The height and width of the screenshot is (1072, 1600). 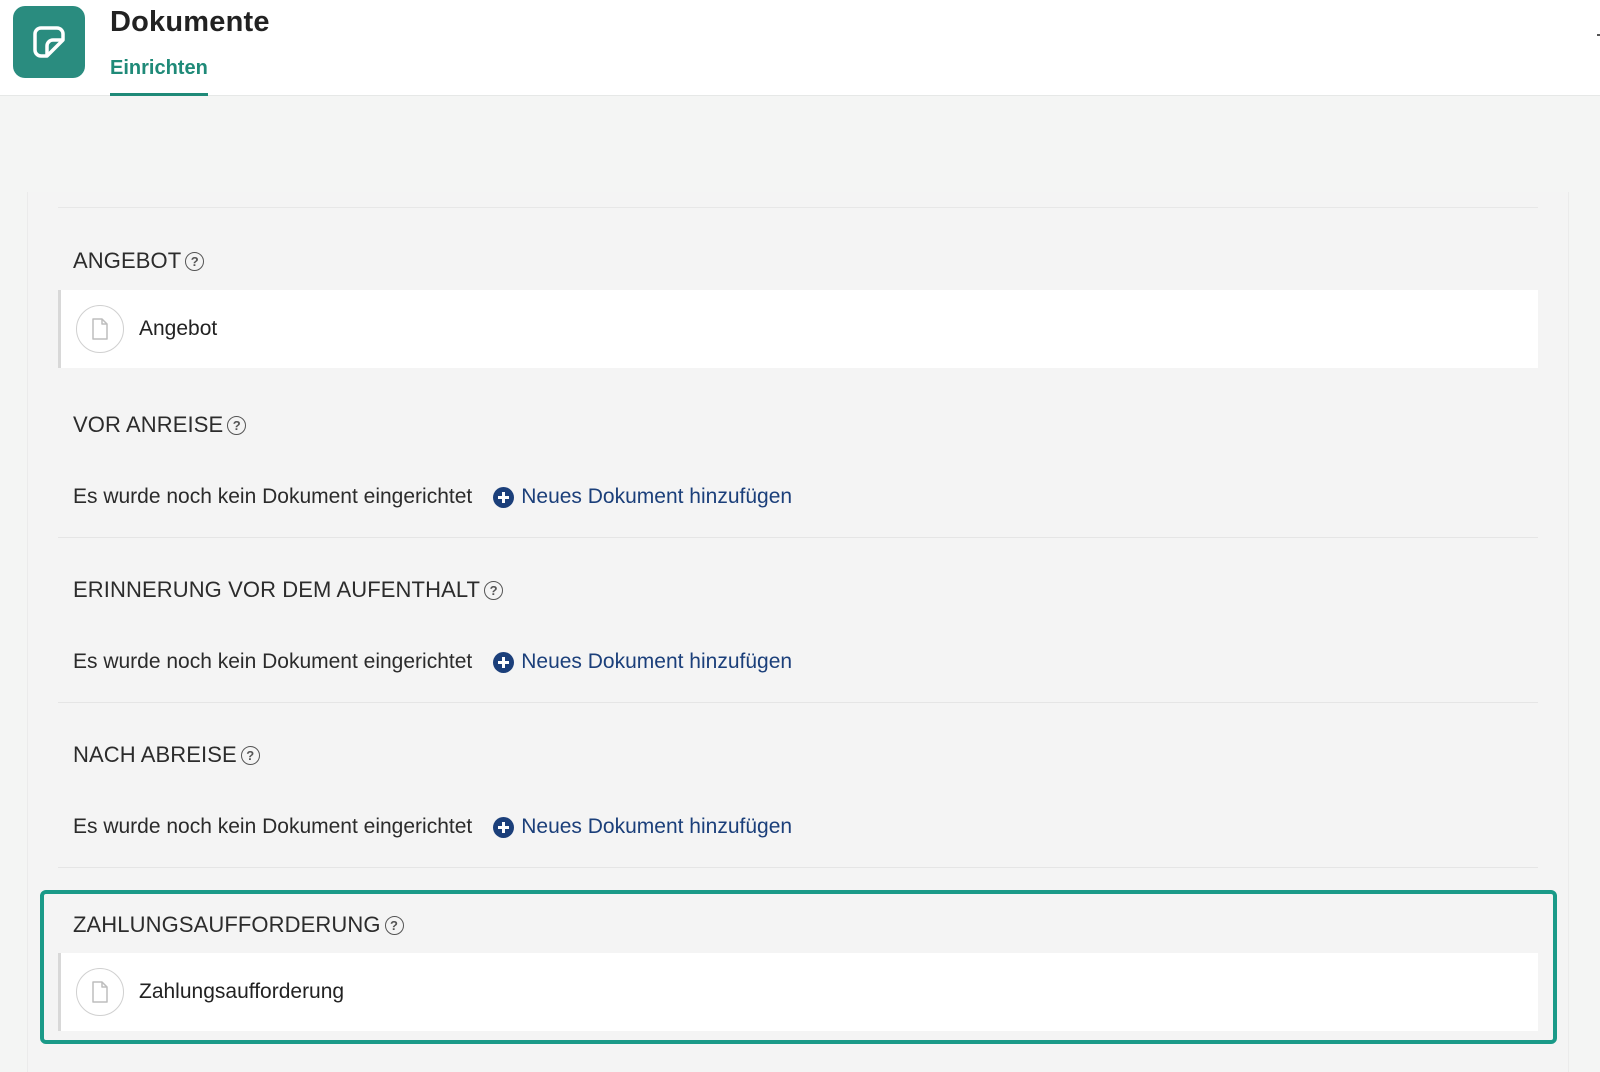 What do you see at coordinates (127, 260) in the screenshot?
I see `section-title-label: ANGEBOT` at bounding box center [127, 260].